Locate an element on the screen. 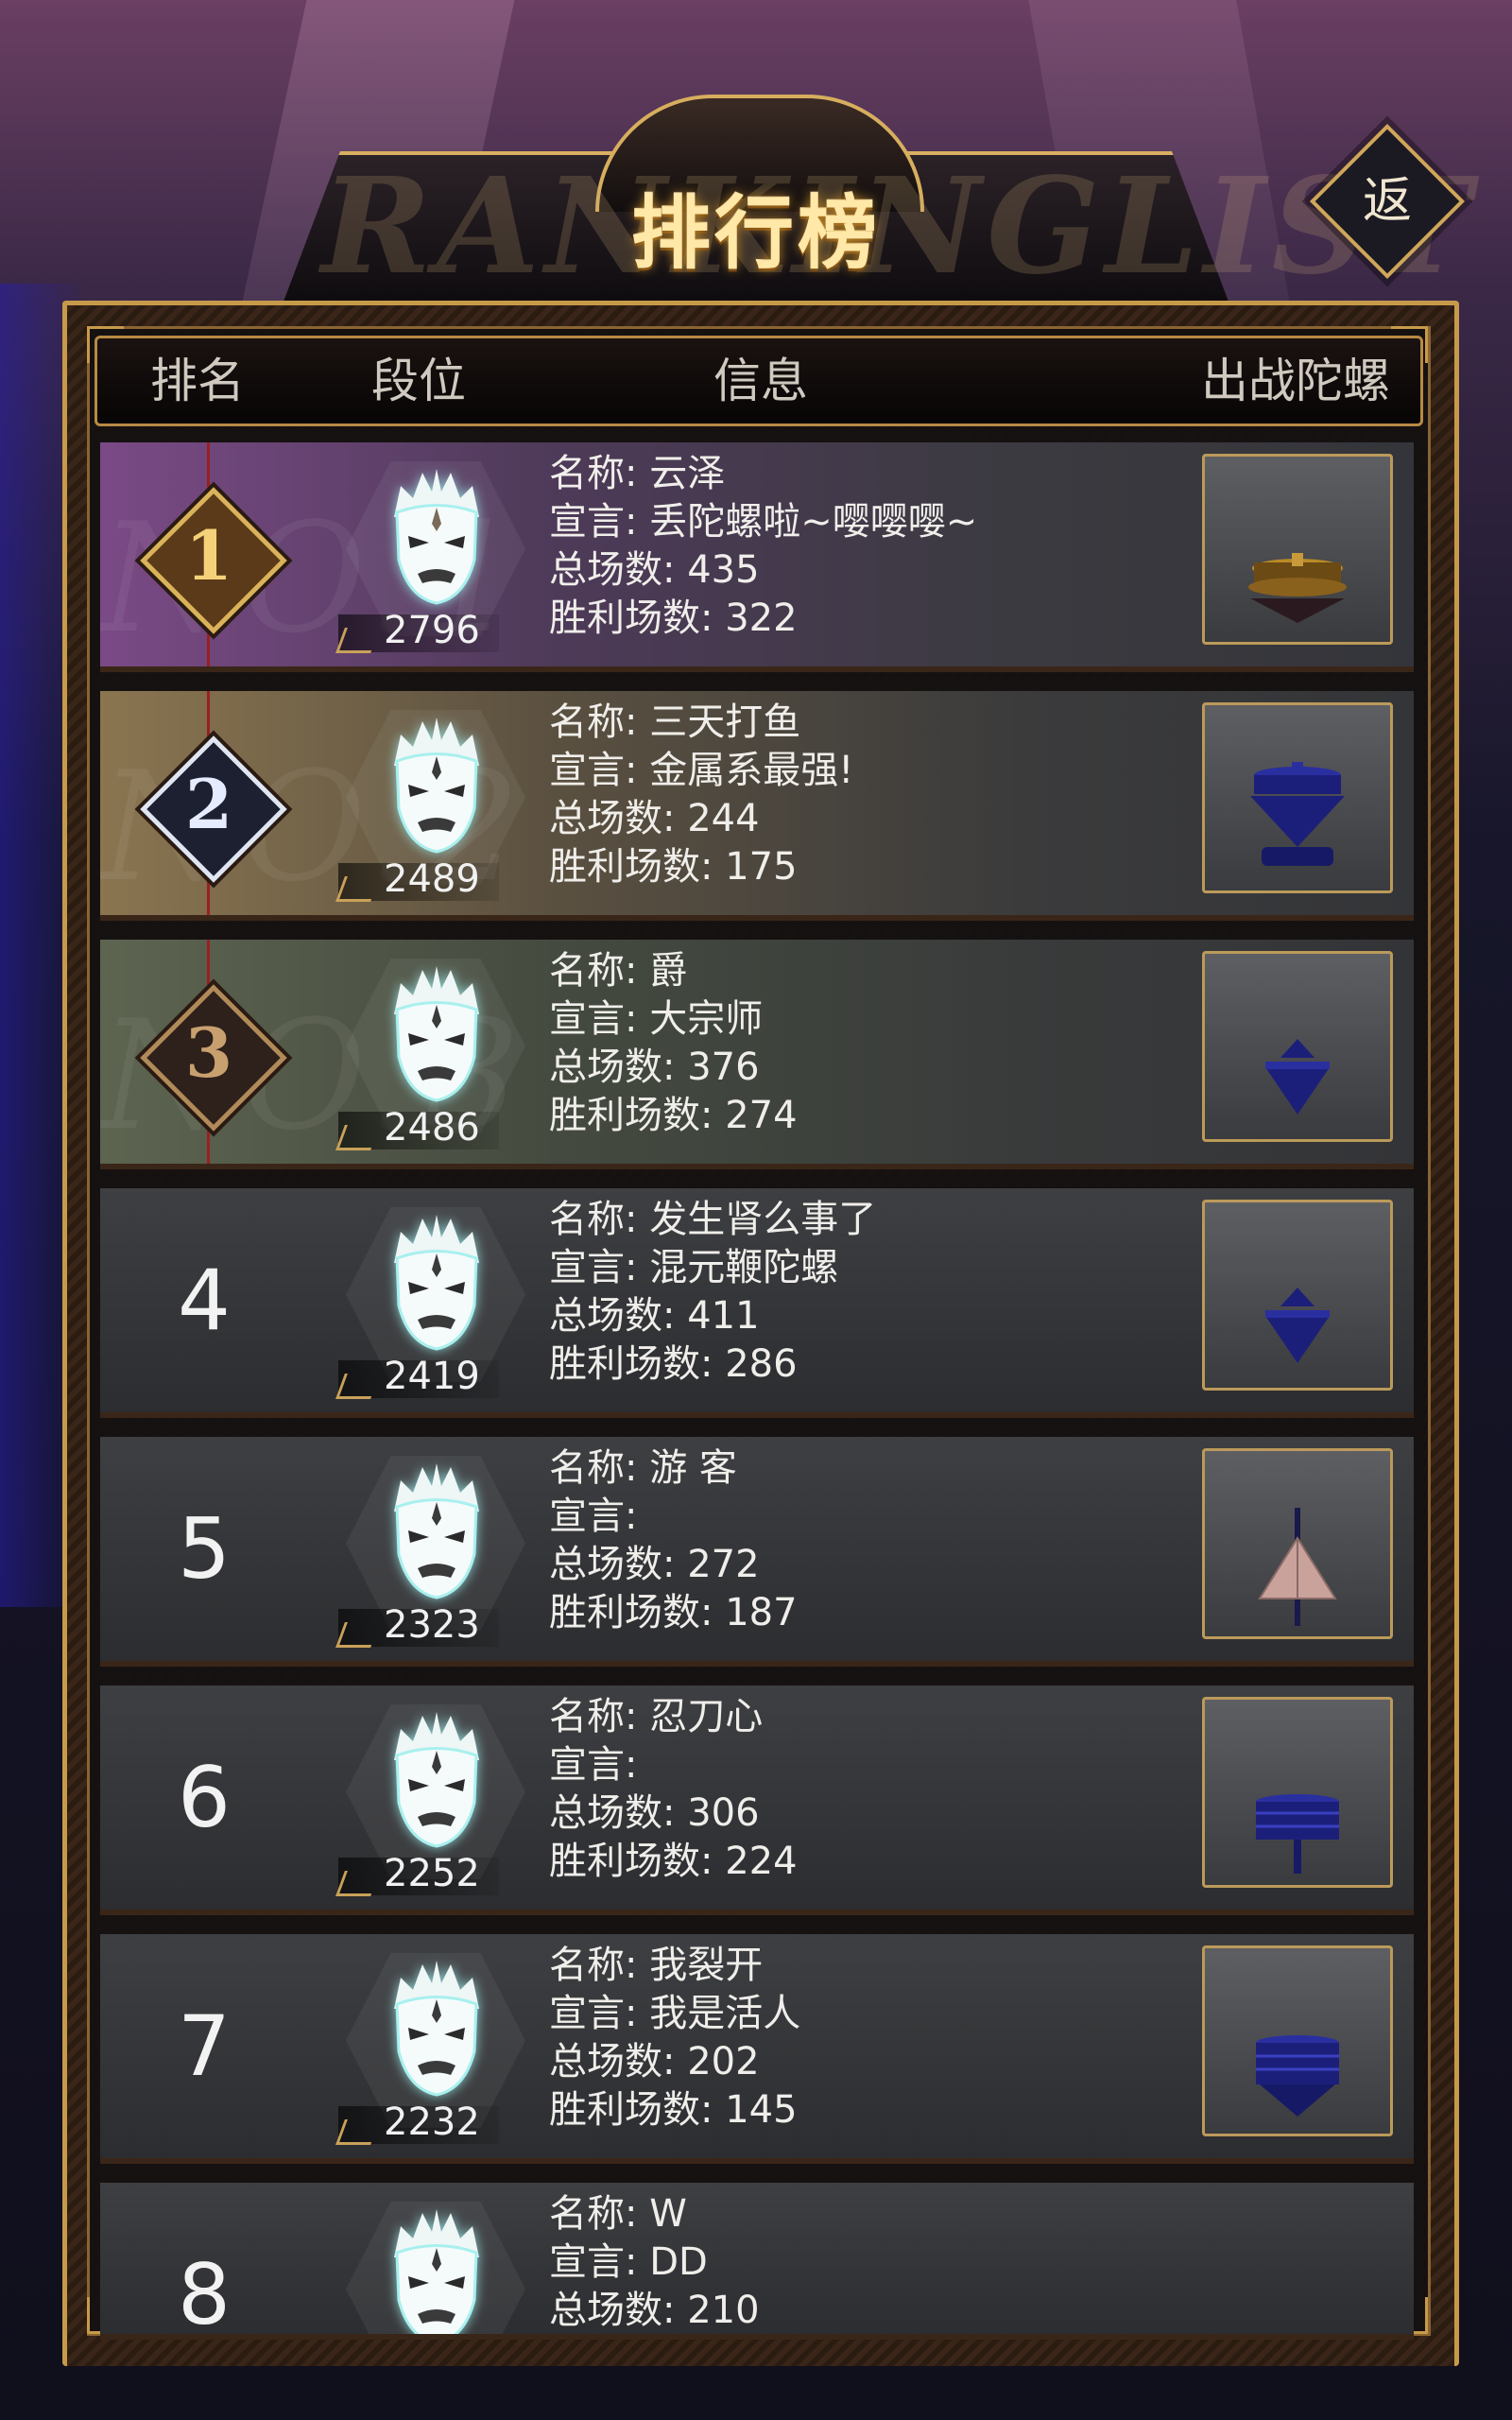 This screenshot has width=1512, height=2420. player-name: 名称: 发生肾么事了 is located at coordinates (713, 1219).